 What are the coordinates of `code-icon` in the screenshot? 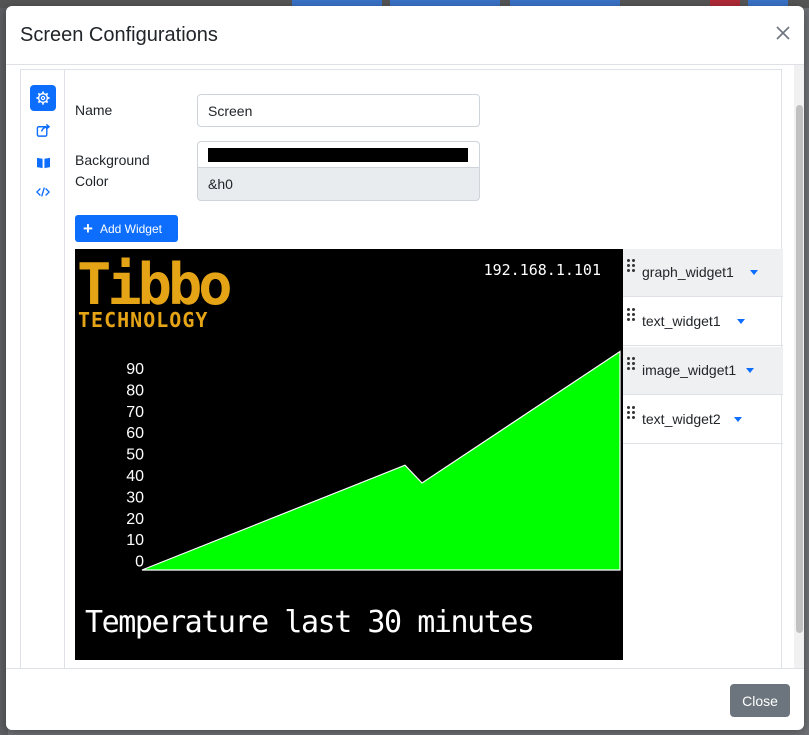 It's located at (43, 192).